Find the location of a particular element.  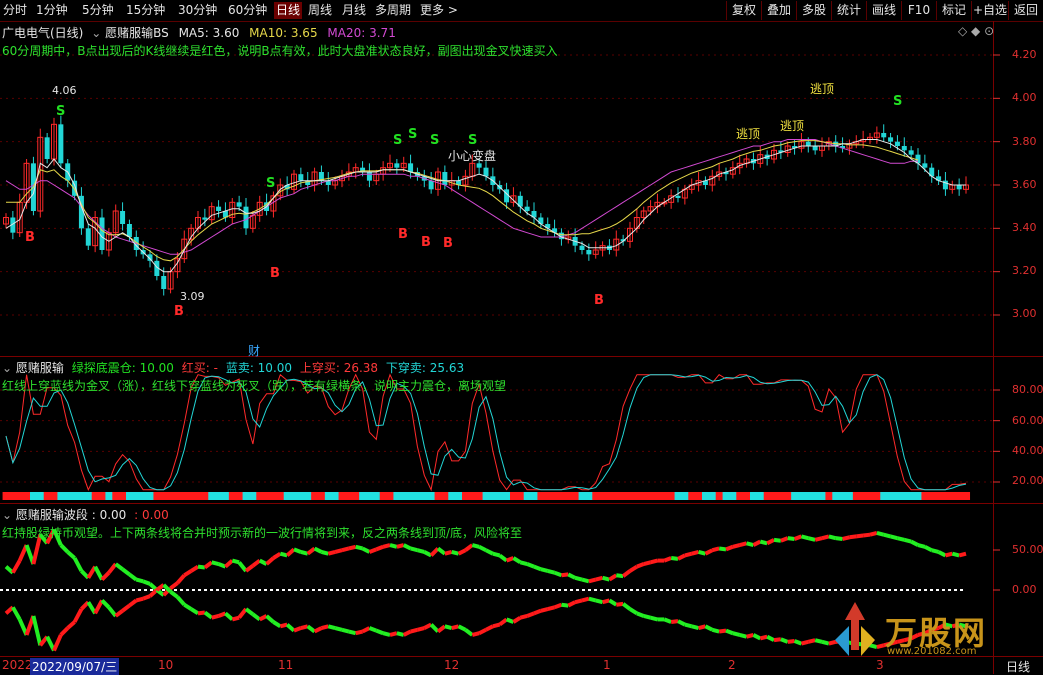

high-price-label: 4.06 is located at coordinates (64, 90).